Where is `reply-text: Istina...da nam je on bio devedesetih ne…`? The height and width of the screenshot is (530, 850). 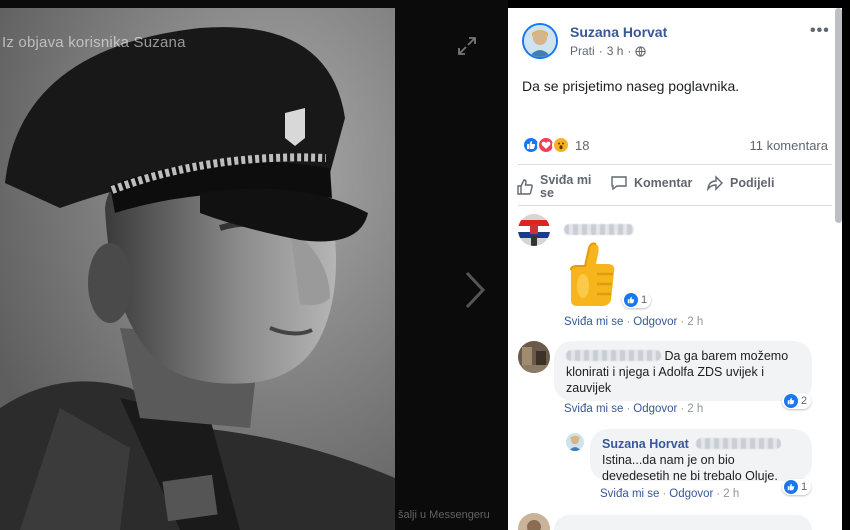 reply-text: Istina...da nam je on bio devedesetih ne… is located at coordinates (690, 468).